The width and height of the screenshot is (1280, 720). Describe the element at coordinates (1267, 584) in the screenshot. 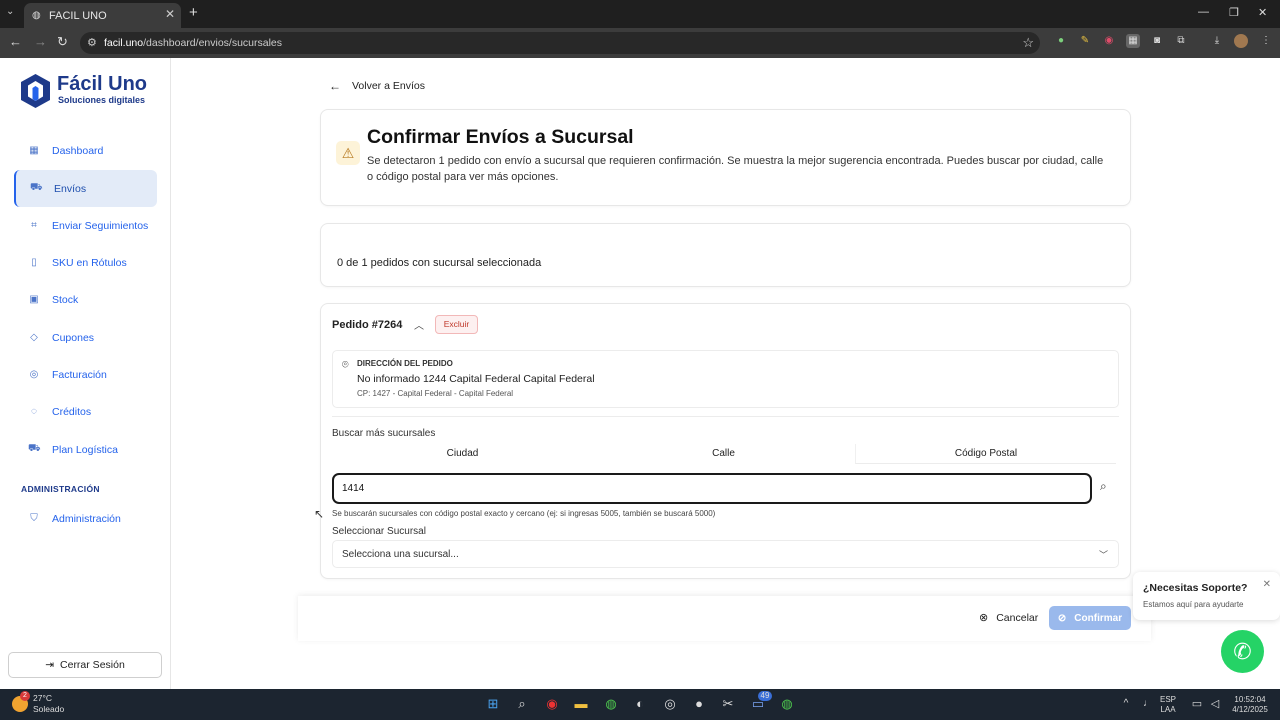

I see `close-icon: ✕` at that location.